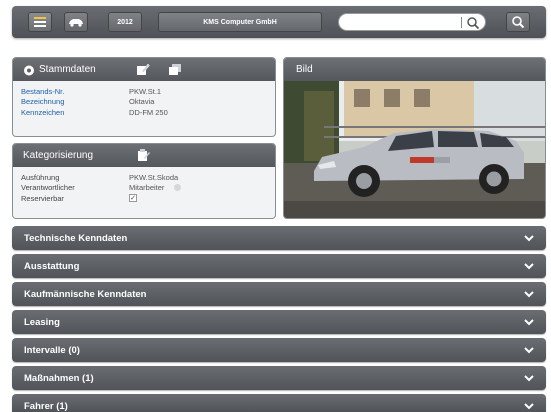  I want to click on kategorisierung-header: Kategorisierung, so click(144, 155).